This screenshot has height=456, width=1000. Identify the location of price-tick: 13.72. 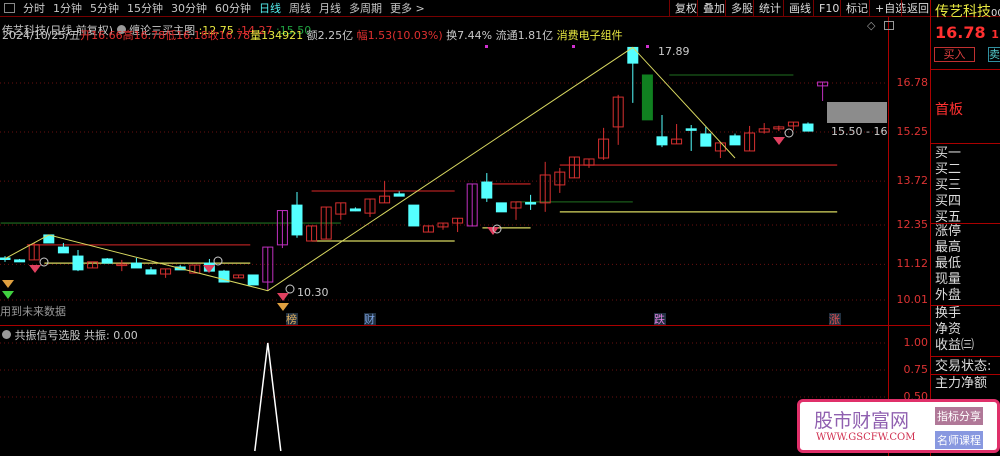
(912, 181).